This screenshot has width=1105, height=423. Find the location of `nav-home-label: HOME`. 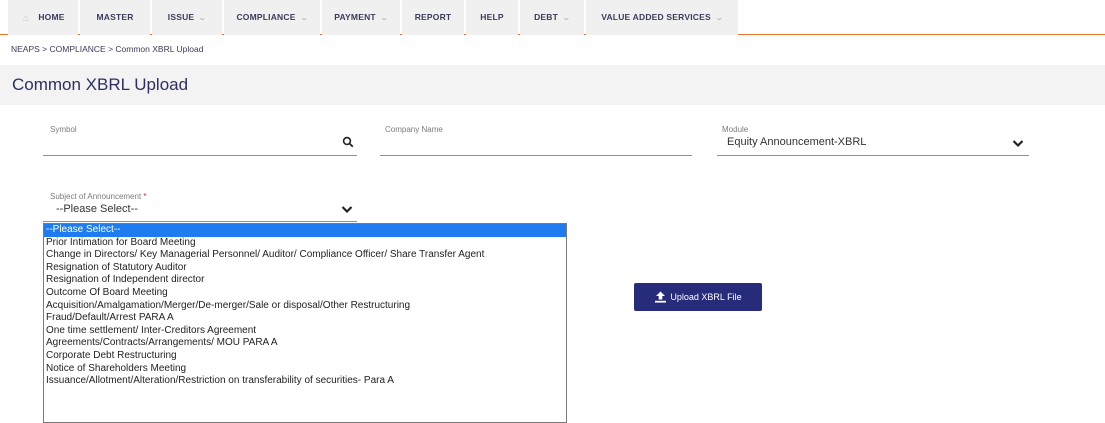

nav-home-label: HOME is located at coordinates (51, 17).